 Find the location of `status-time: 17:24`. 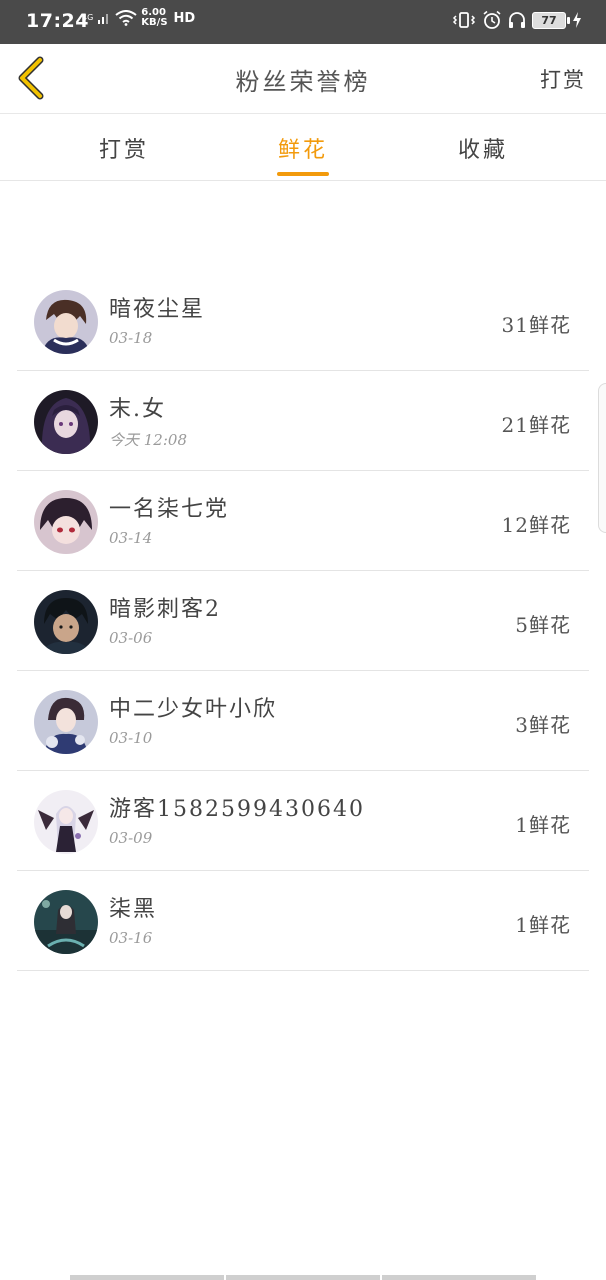

status-time: 17:24 is located at coordinates (57, 21).